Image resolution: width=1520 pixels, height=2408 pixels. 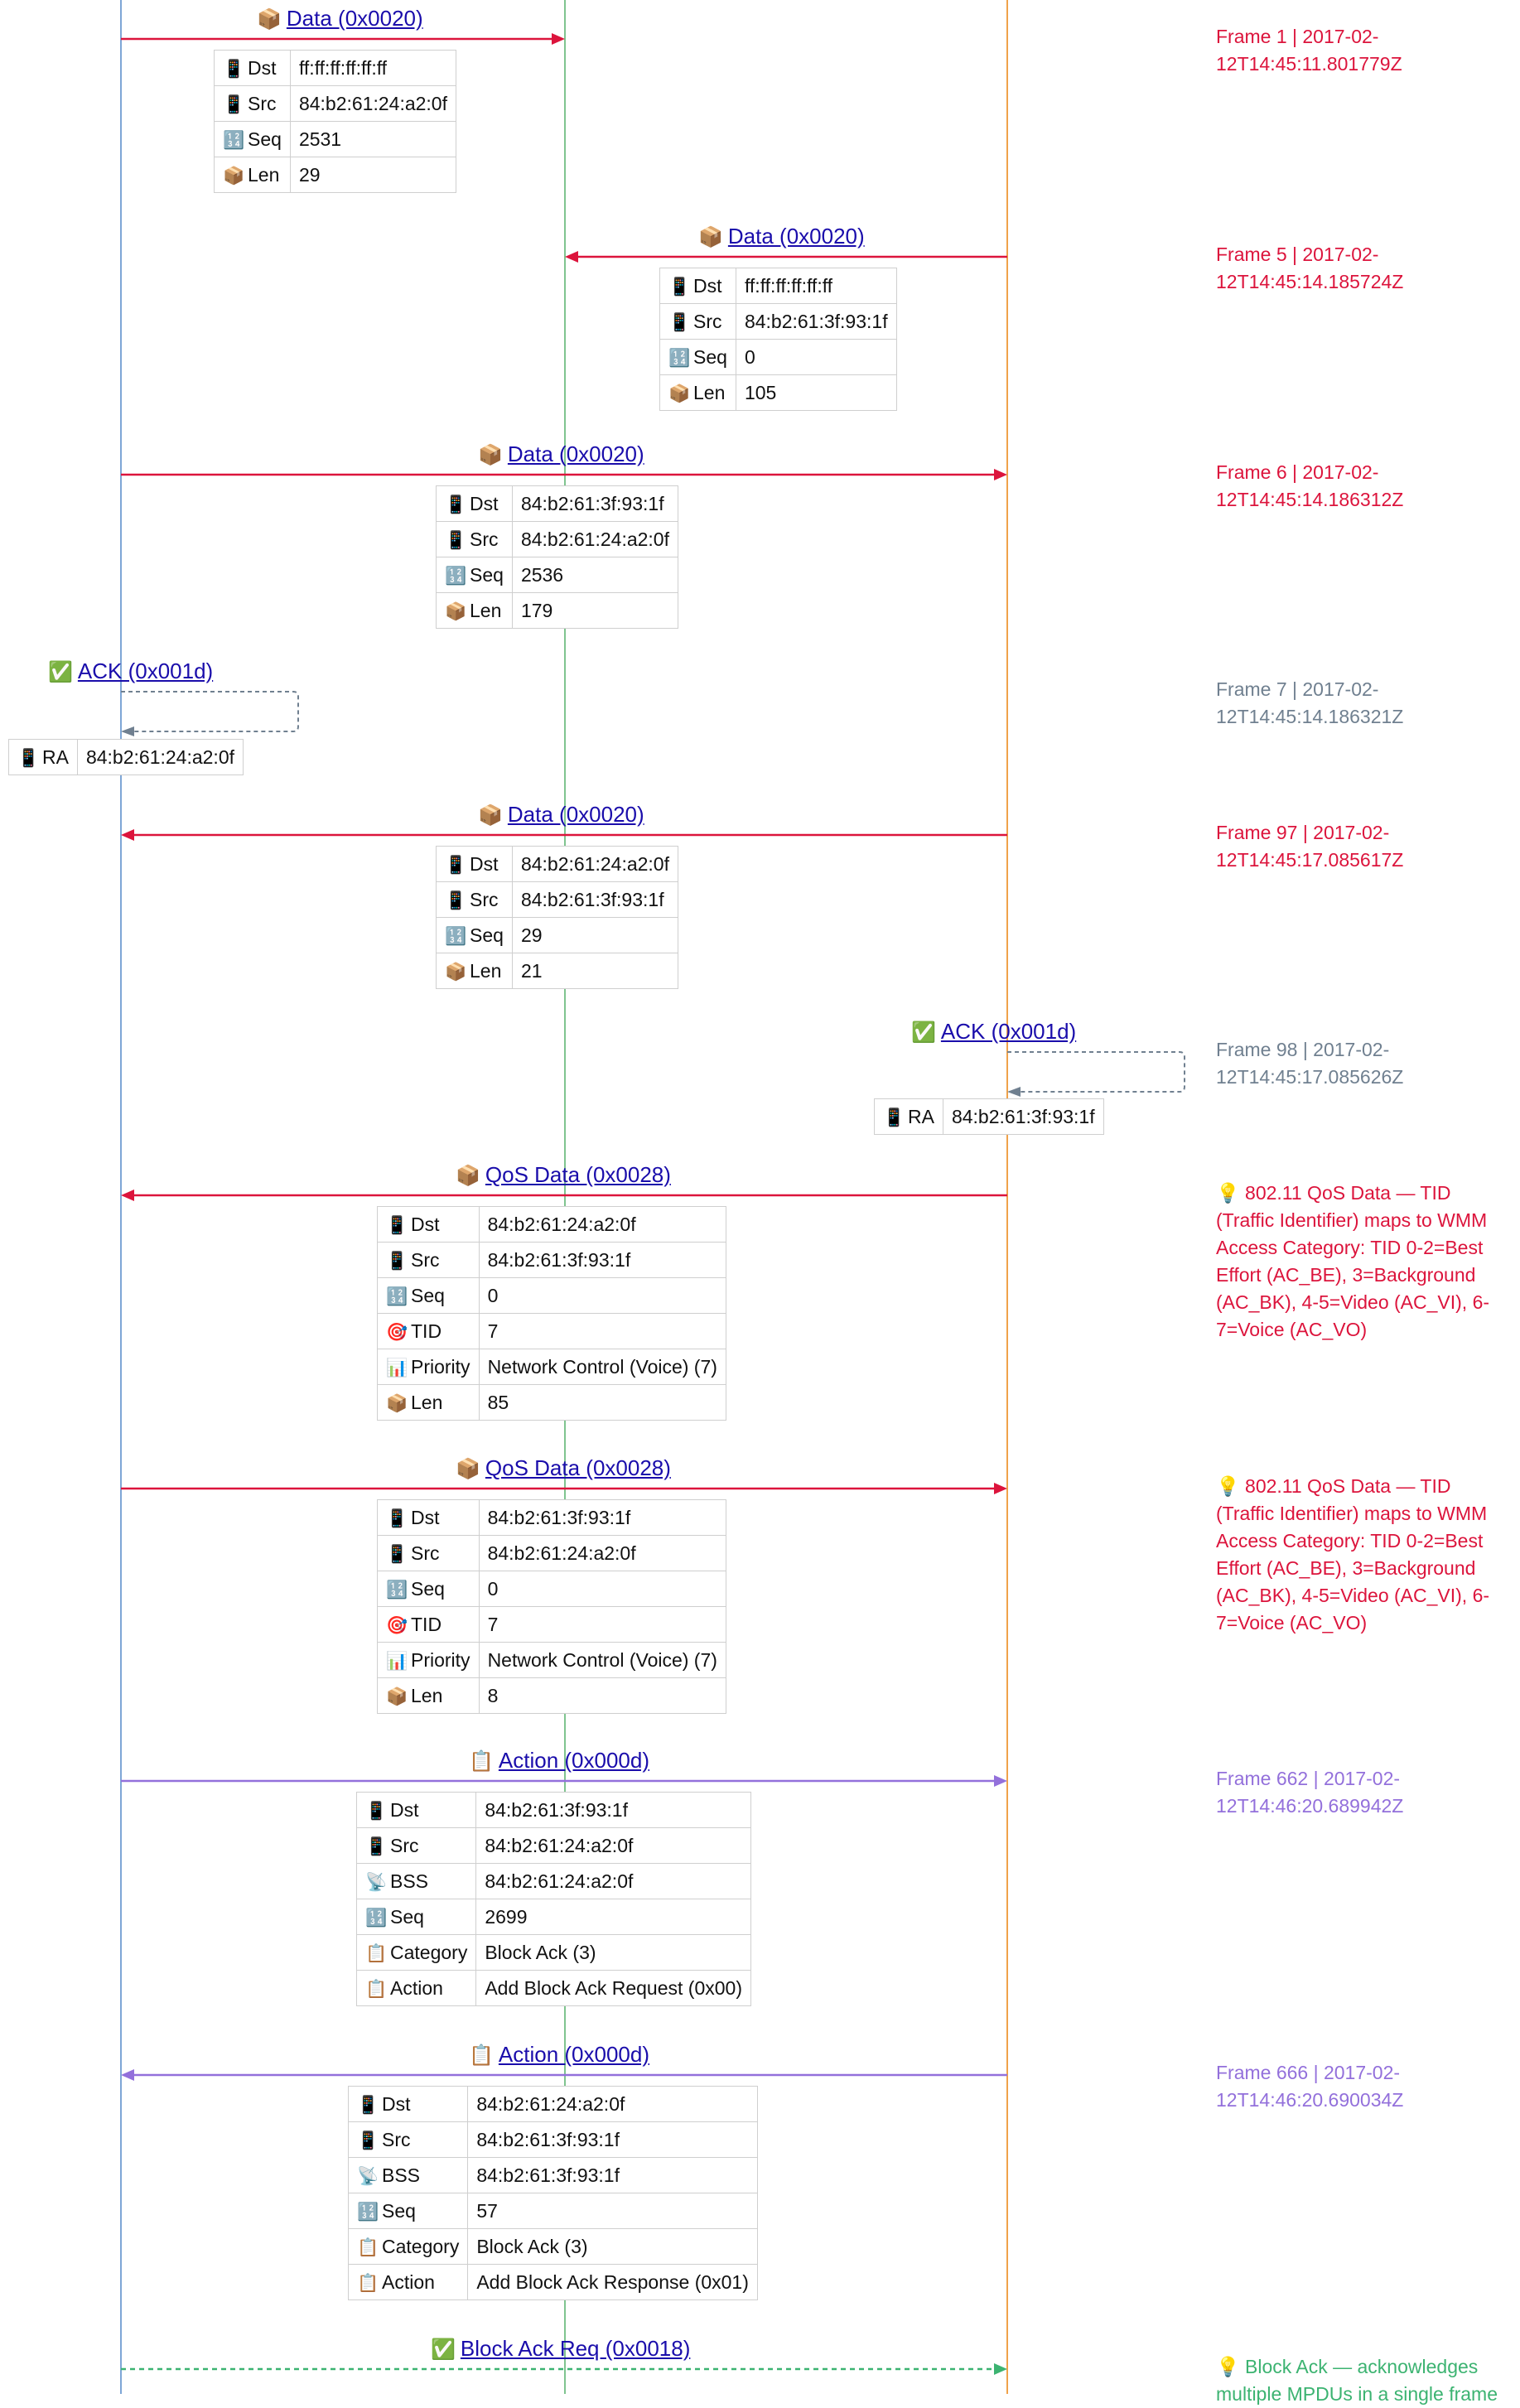 I want to click on field-value: 21, so click(x=595, y=971).